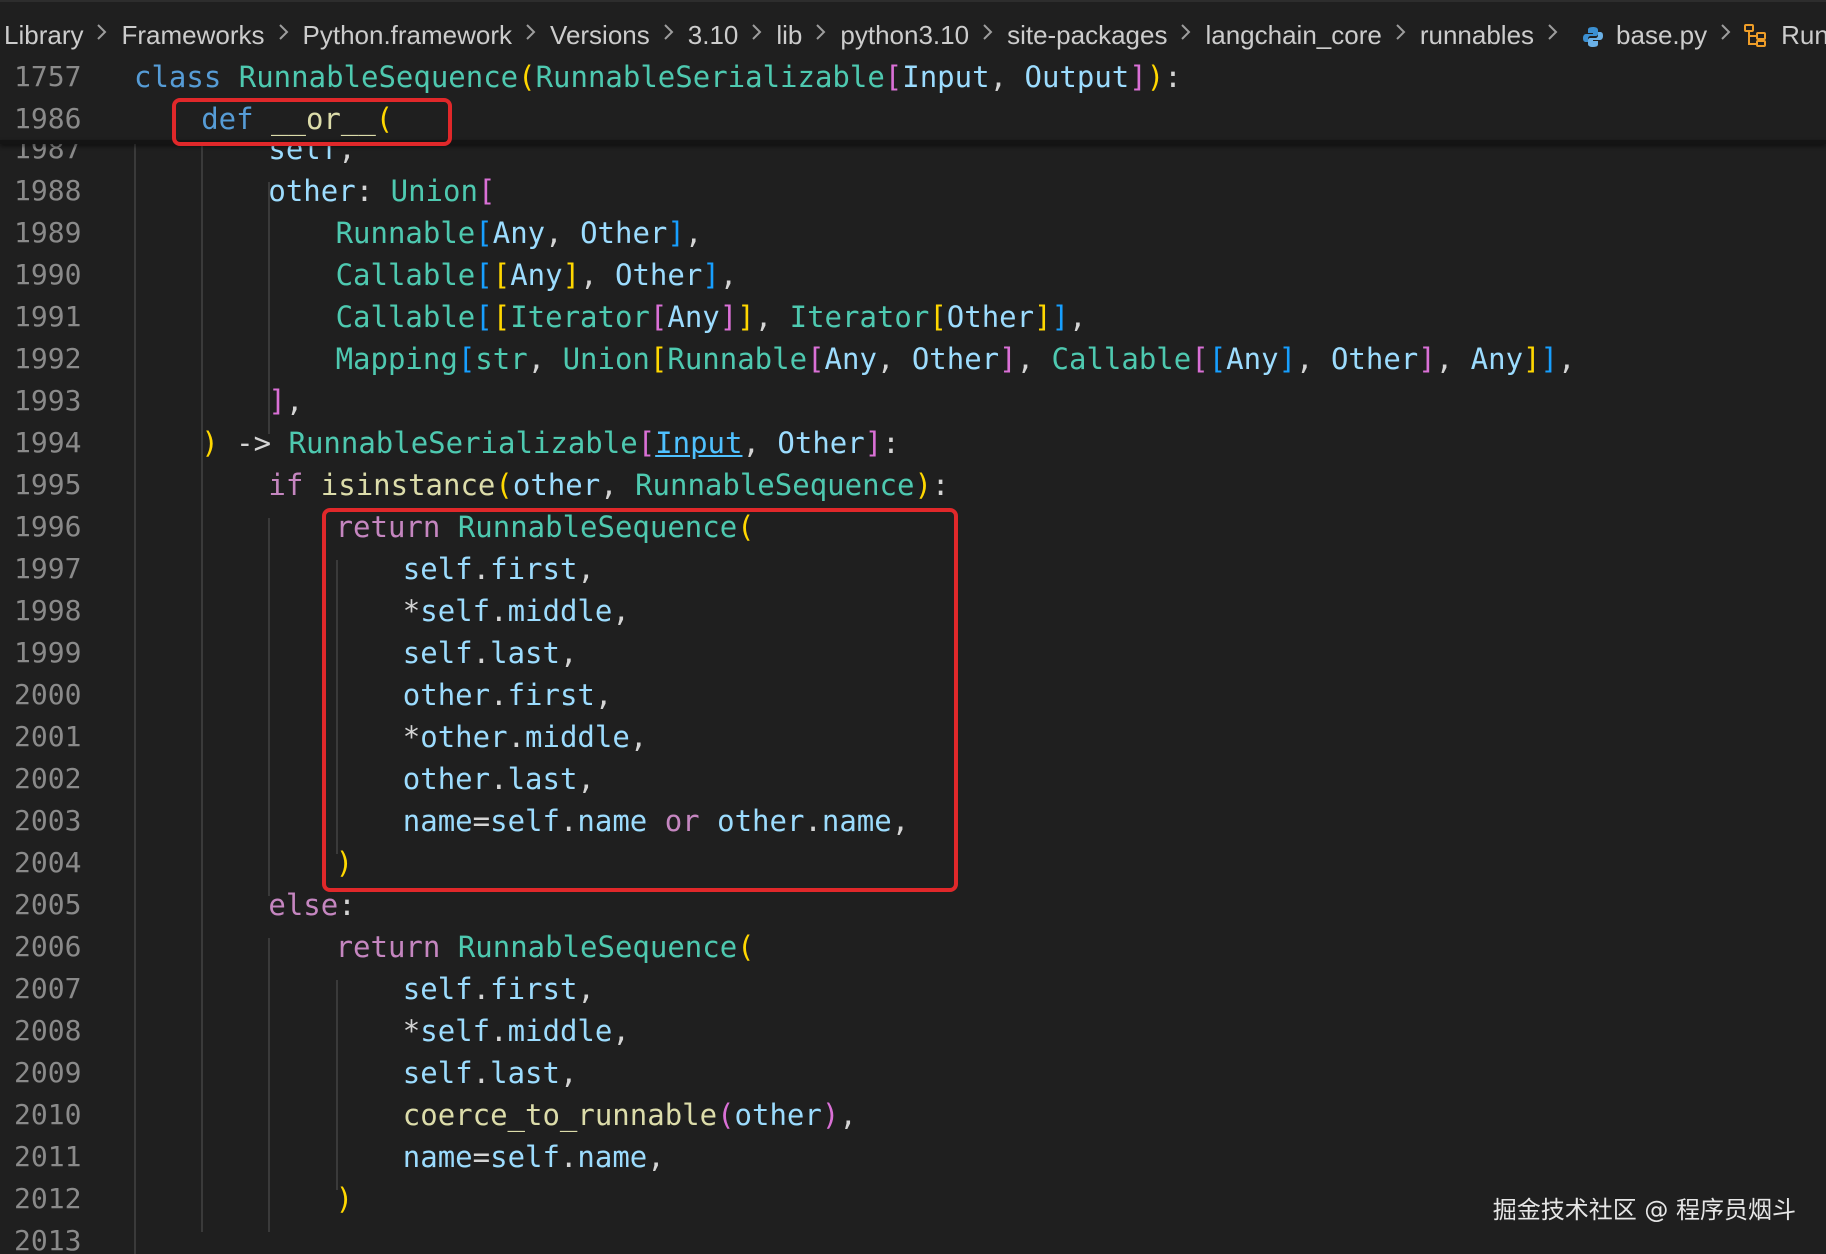 This screenshot has height=1254, width=1826. Describe the element at coordinates (560, 1115) in the screenshot. I see `code-token: coerce_to_runnable` at that location.